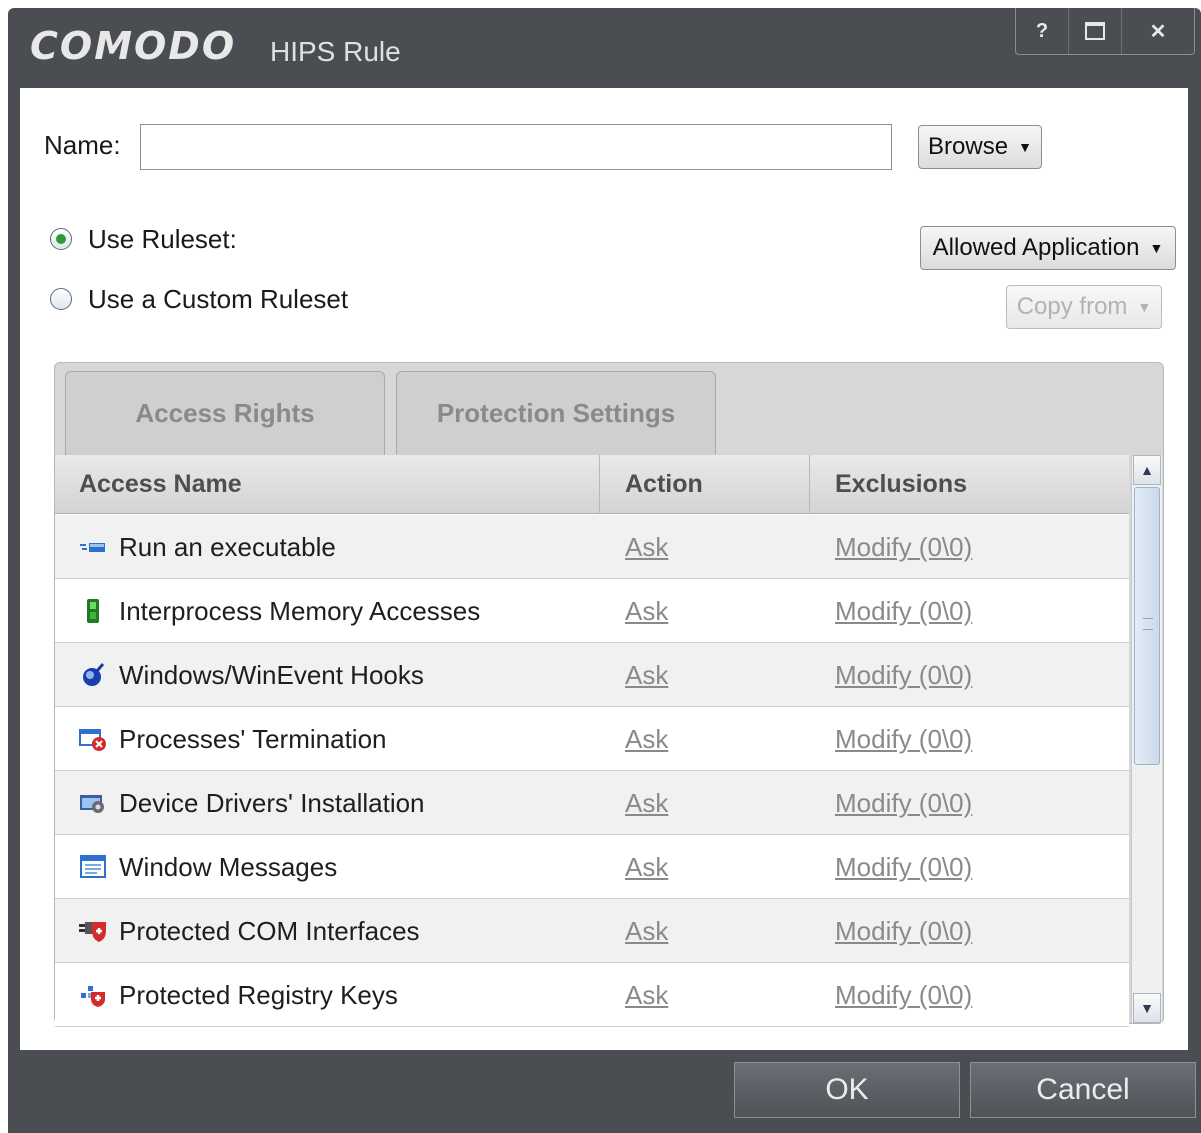  Describe the element at coordinates (1083, 1090) in the screenshot. I see `cancel-button: Cancel` at that location.